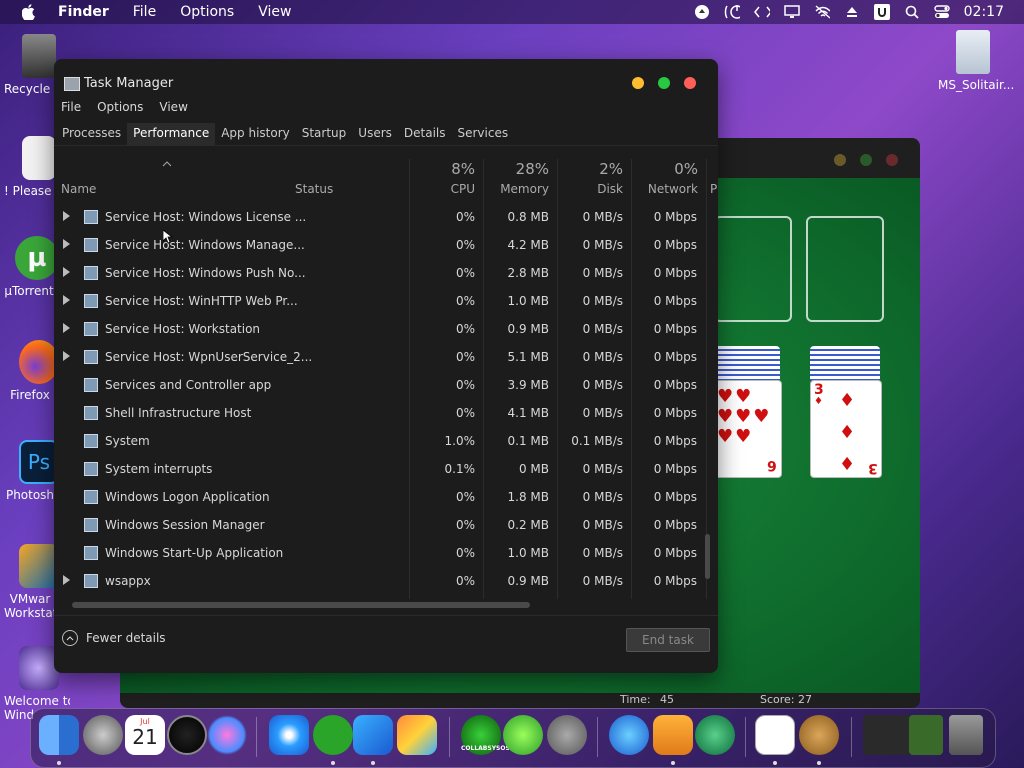 The height and width of the screenshot is (768, 1024). What do you see at coordinates (791, 12) in the screenshot?
I see `display-icon` at bounding box center [791, 12].